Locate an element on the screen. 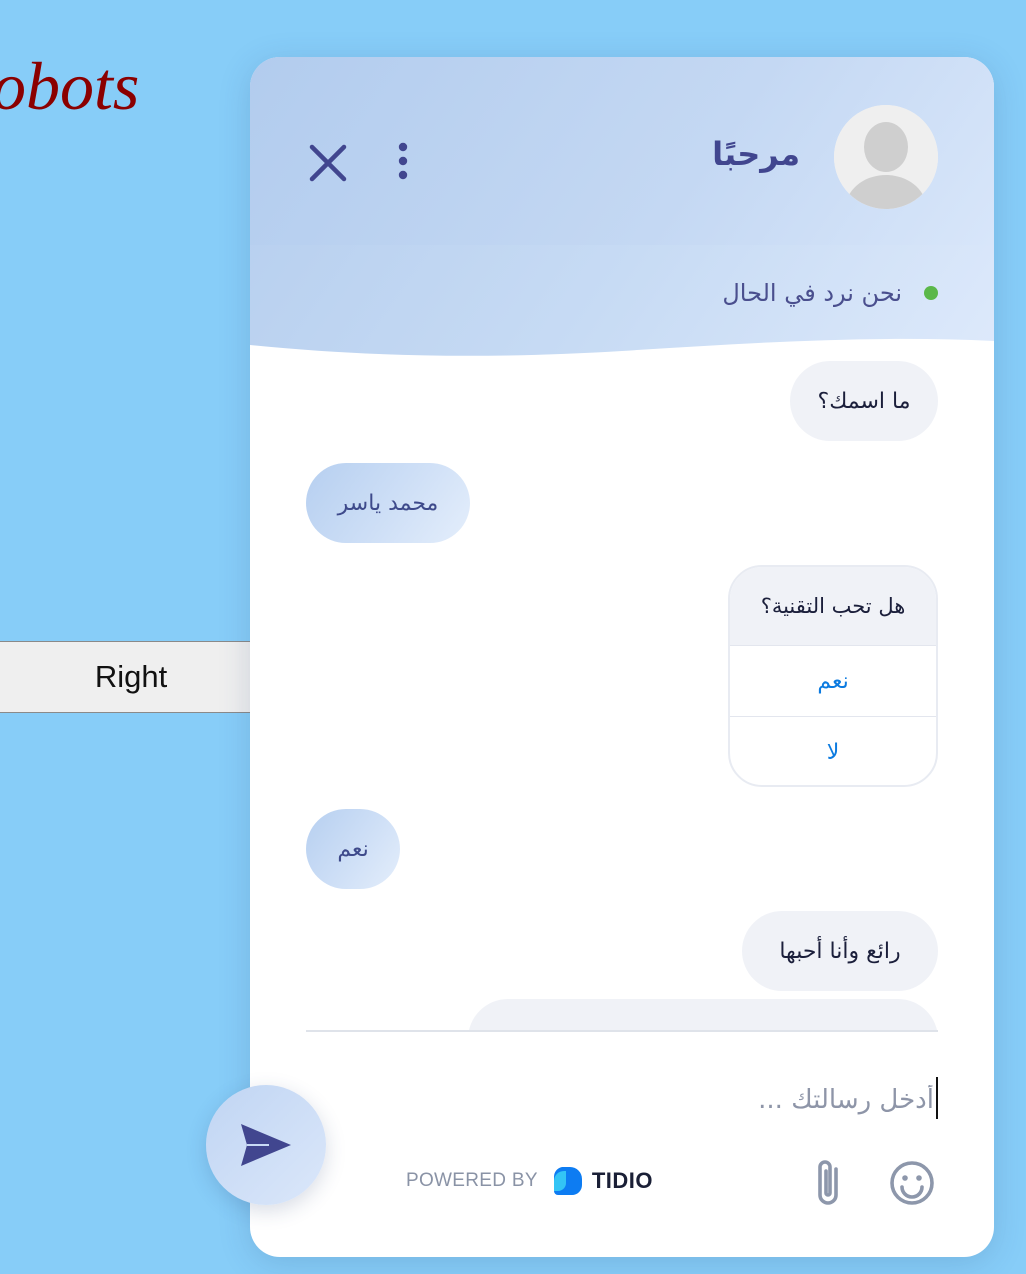  message-input-area is located at coordinates (622, 1100).